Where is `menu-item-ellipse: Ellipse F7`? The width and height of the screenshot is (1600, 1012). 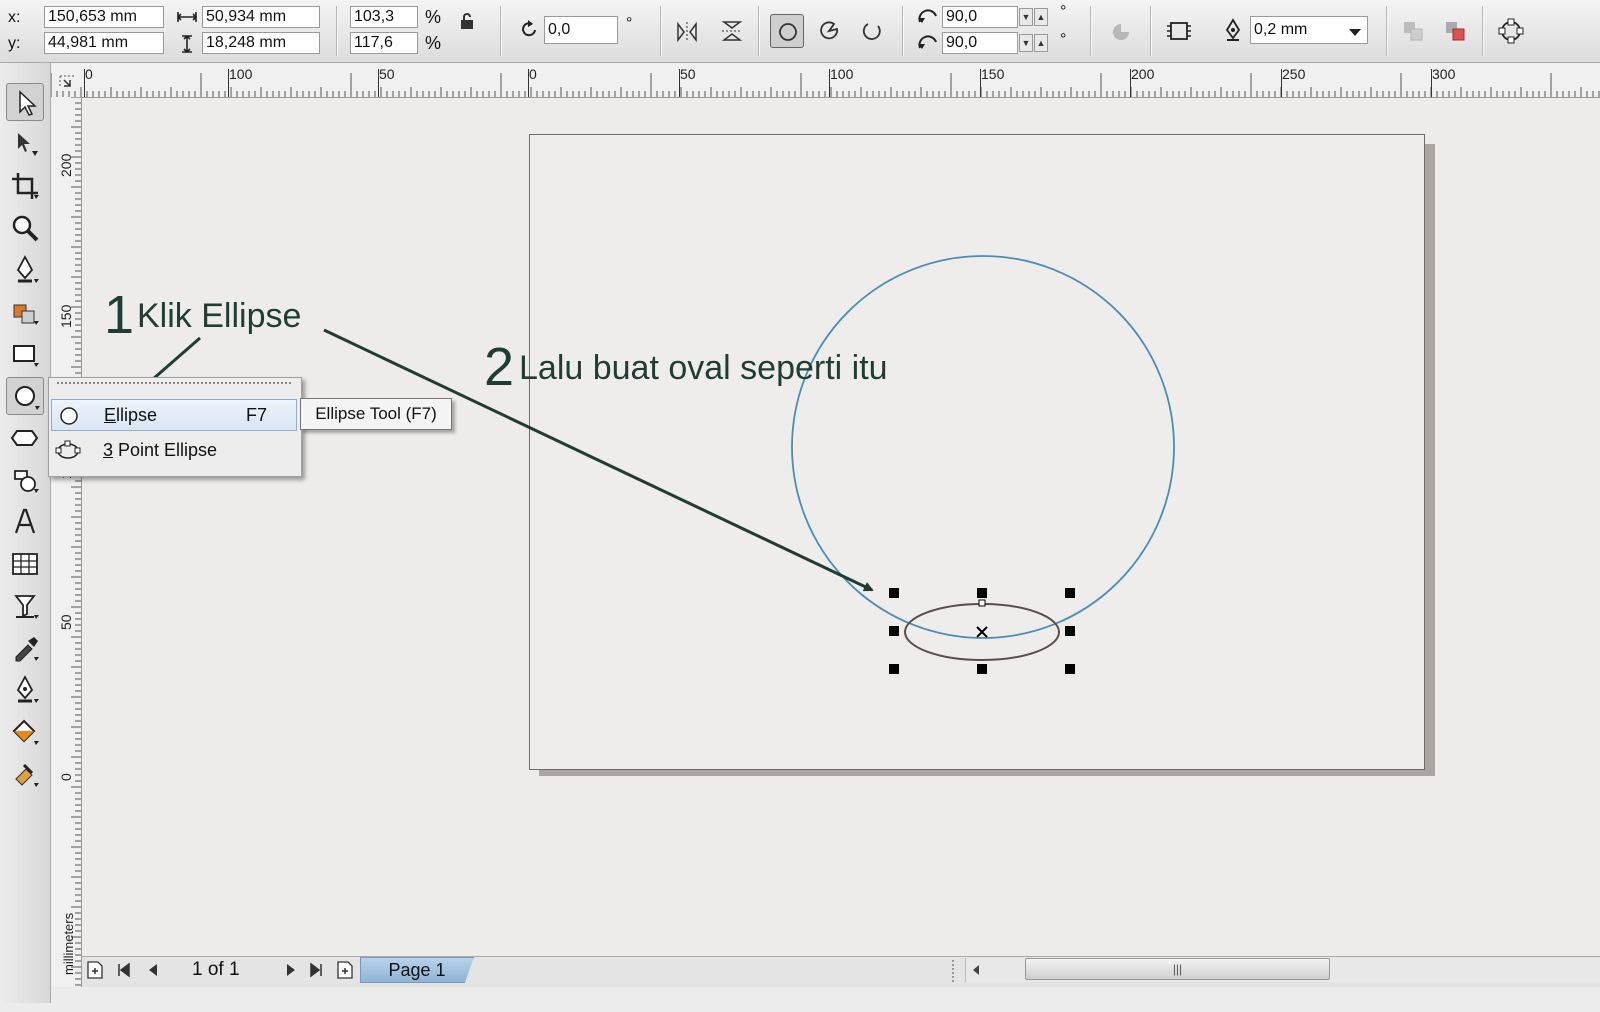
menu-item-ellipse: Ellipse F7 is located at coordinates (174, 415).